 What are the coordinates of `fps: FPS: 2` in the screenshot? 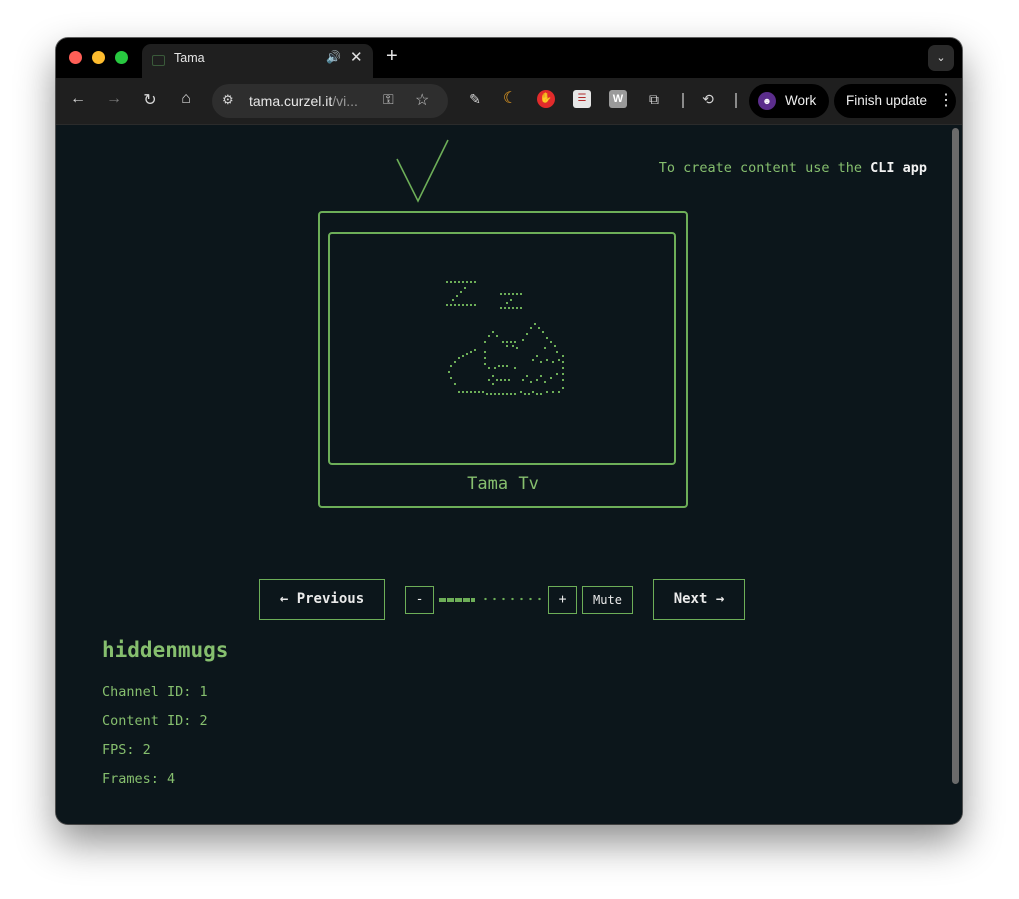 It's located at (126, 750).